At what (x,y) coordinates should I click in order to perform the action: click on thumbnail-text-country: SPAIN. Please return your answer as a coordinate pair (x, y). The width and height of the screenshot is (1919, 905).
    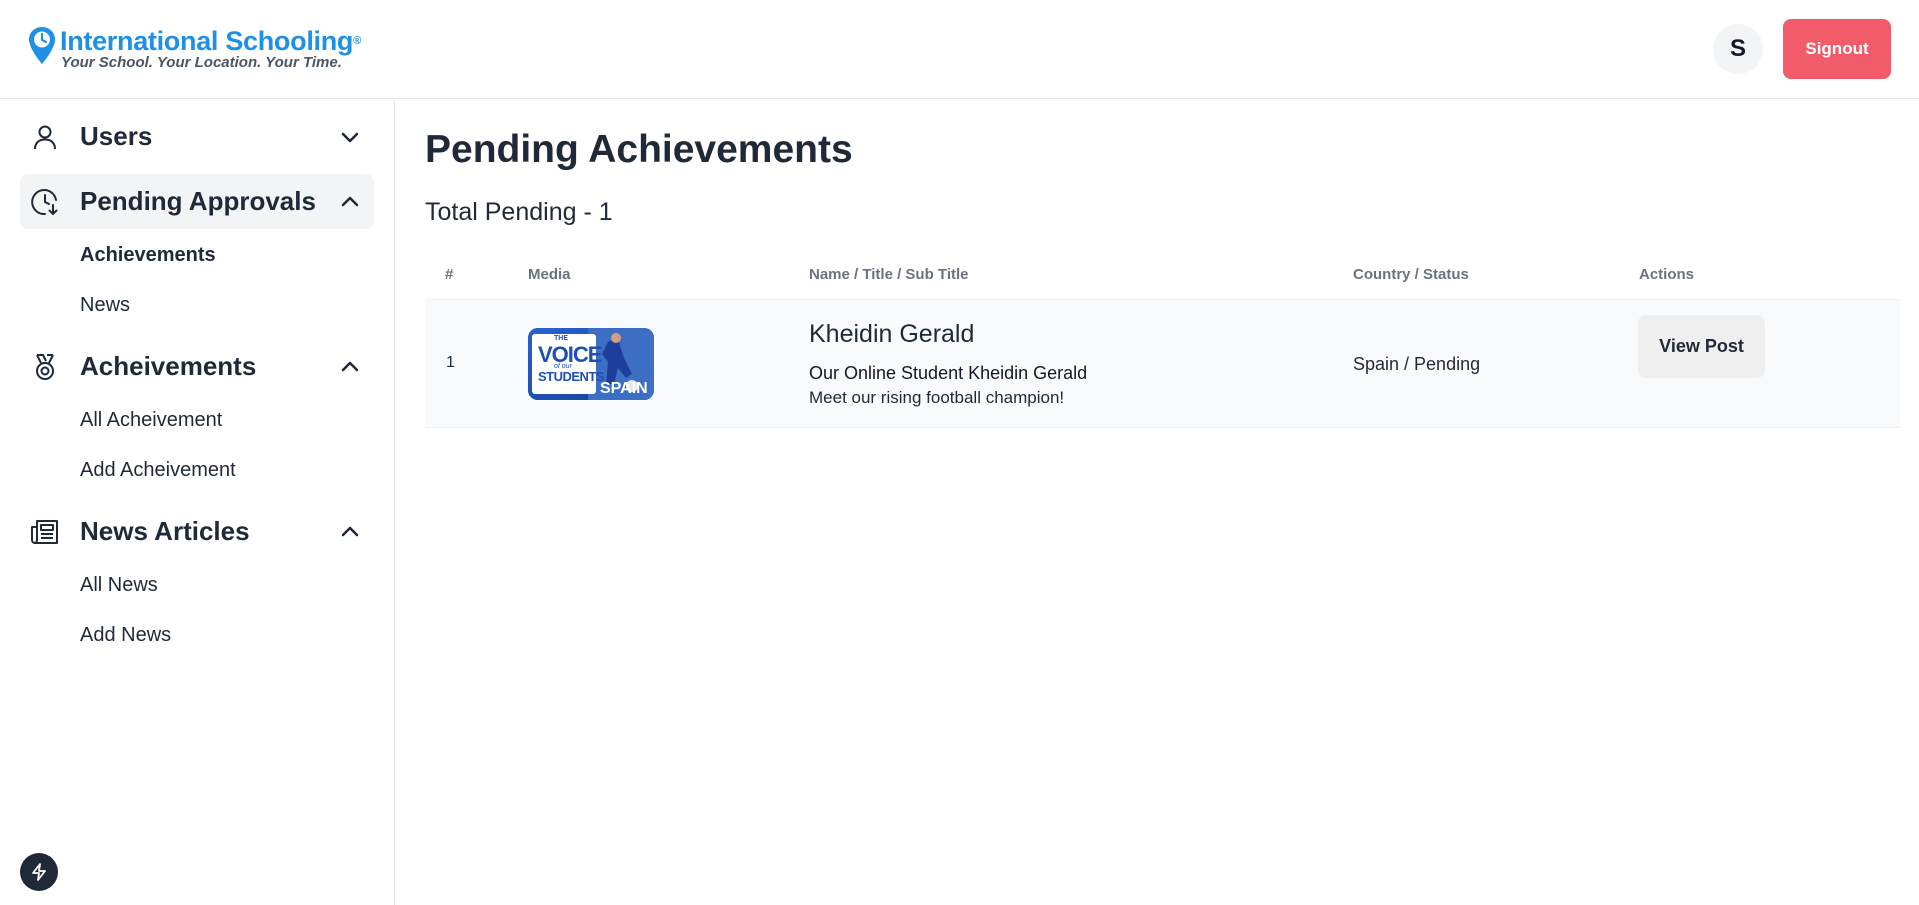
    Looking at the image, I should click on (624, 388).